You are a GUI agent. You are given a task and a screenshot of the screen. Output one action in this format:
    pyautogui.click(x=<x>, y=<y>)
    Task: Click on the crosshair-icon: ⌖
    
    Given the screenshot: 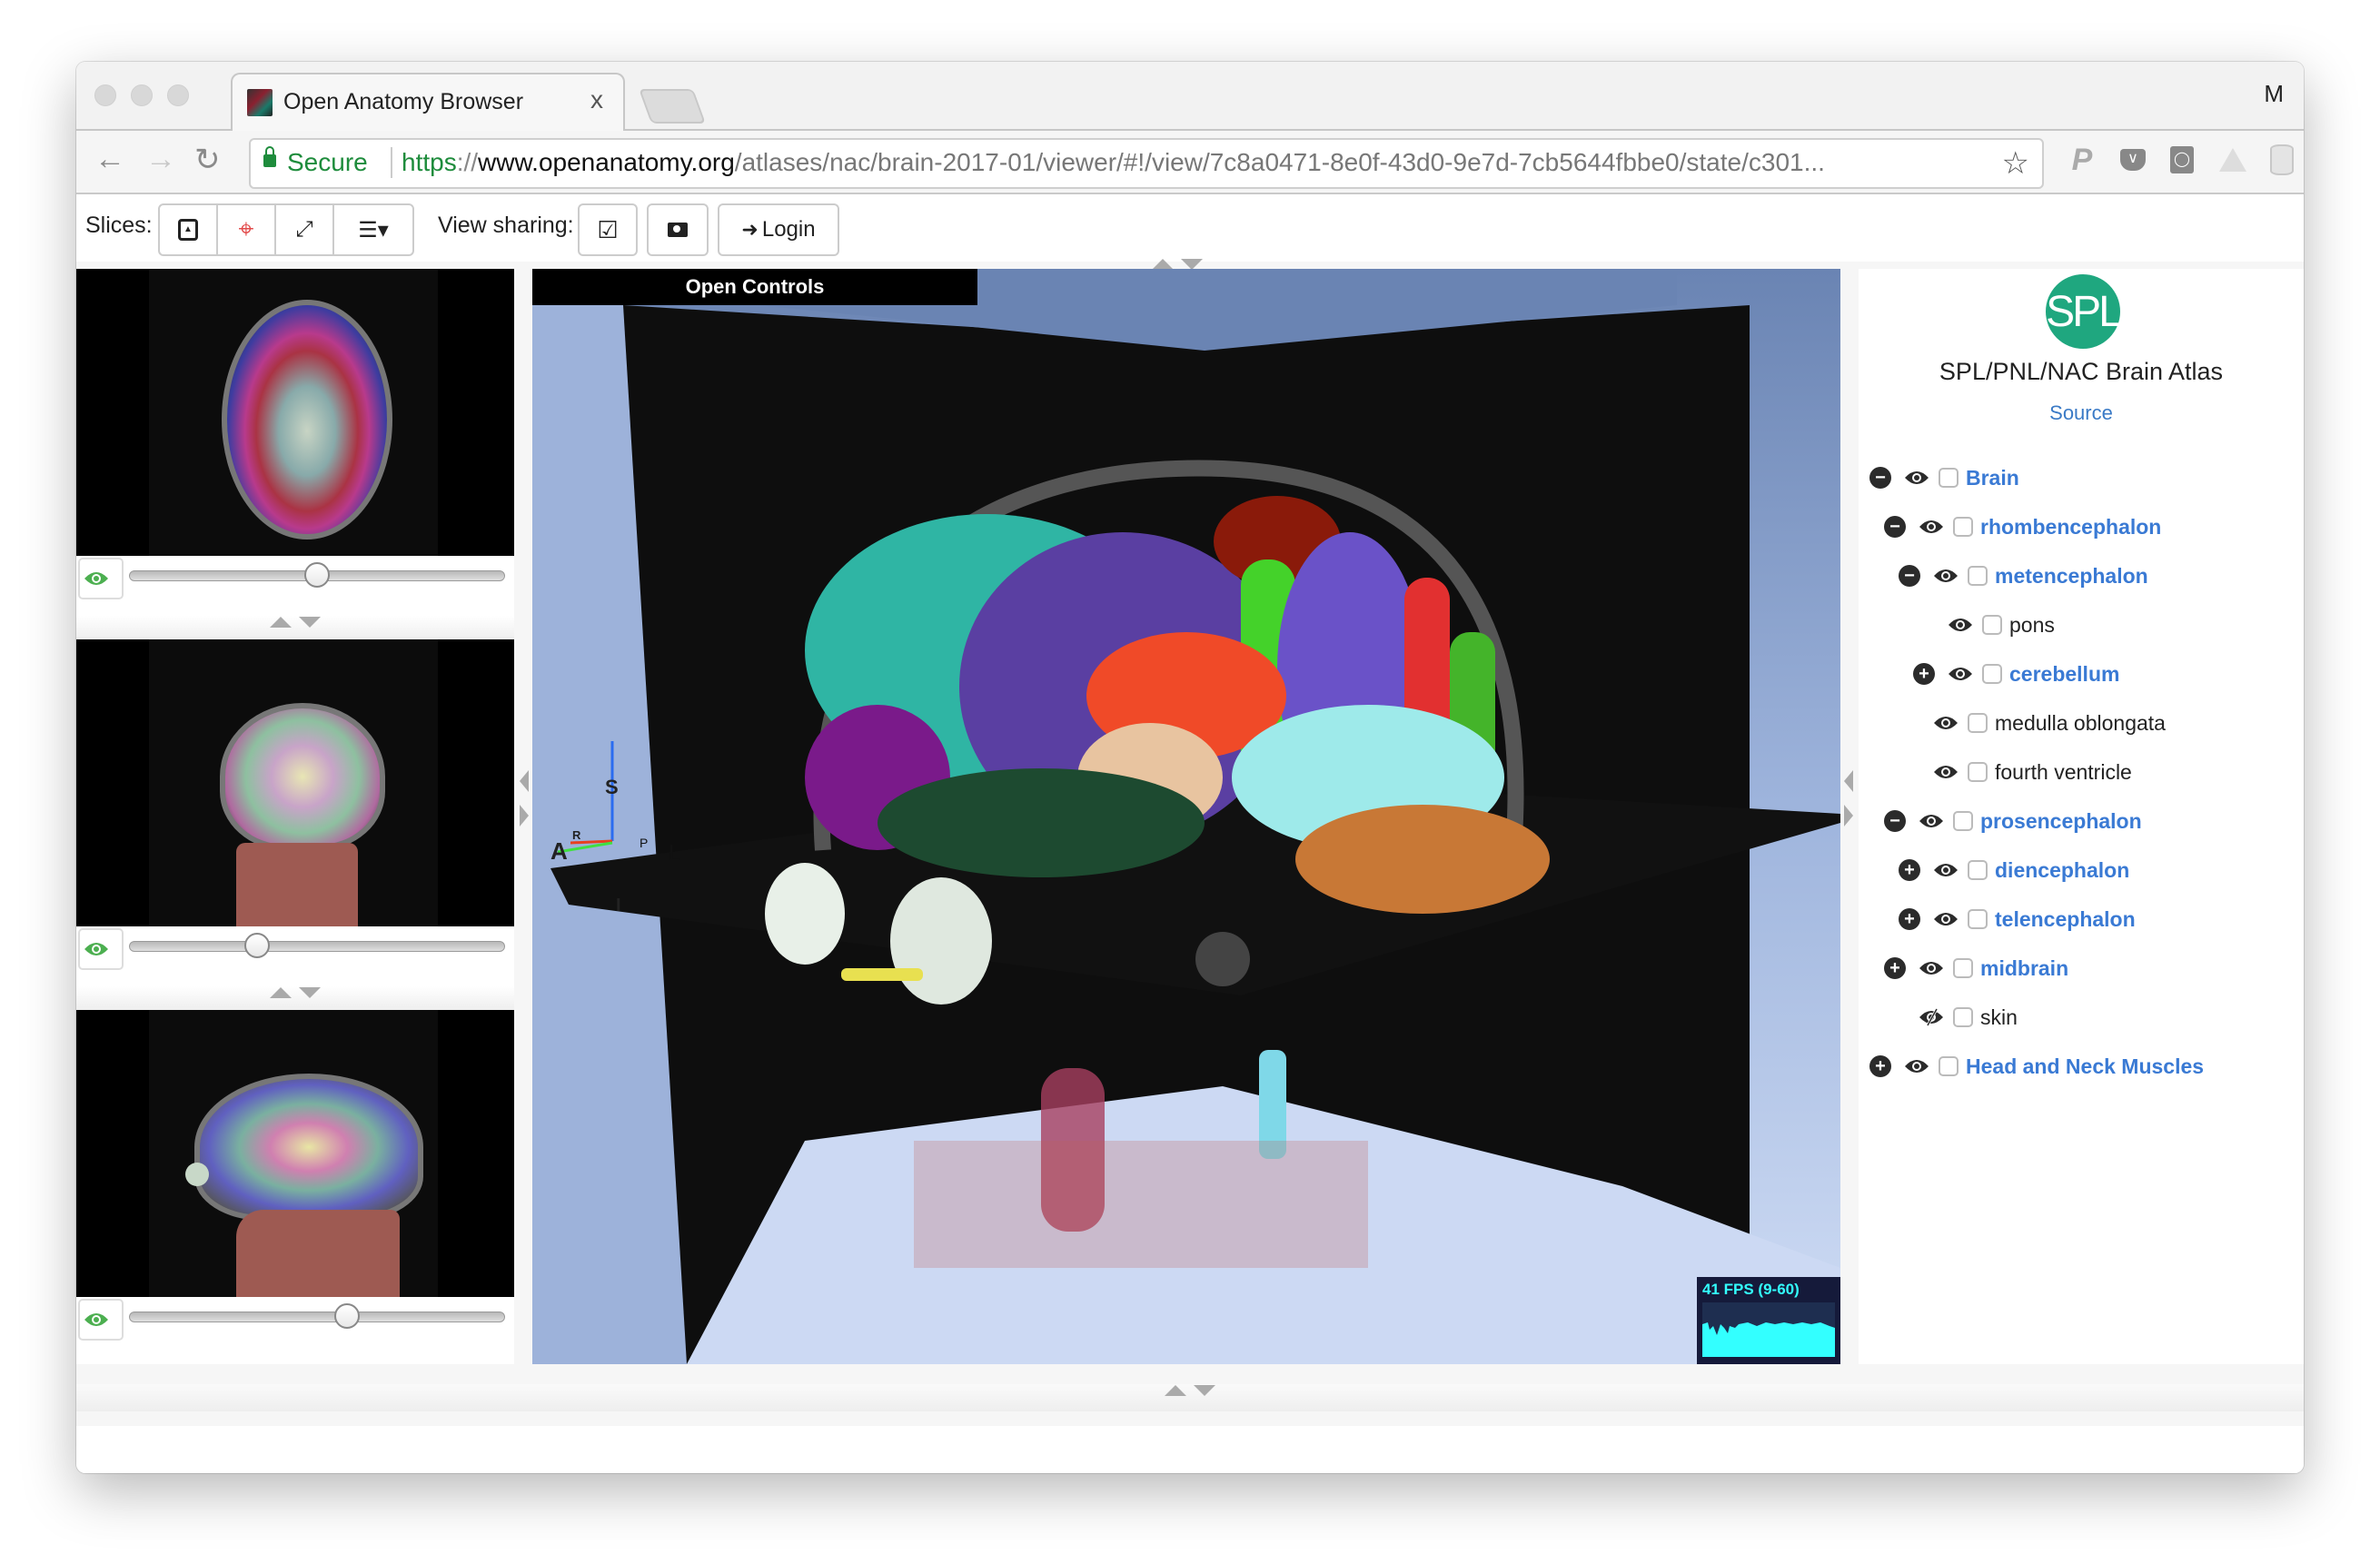 What is the action you would take?
    pyautogui.click(x=246, y=229)
    